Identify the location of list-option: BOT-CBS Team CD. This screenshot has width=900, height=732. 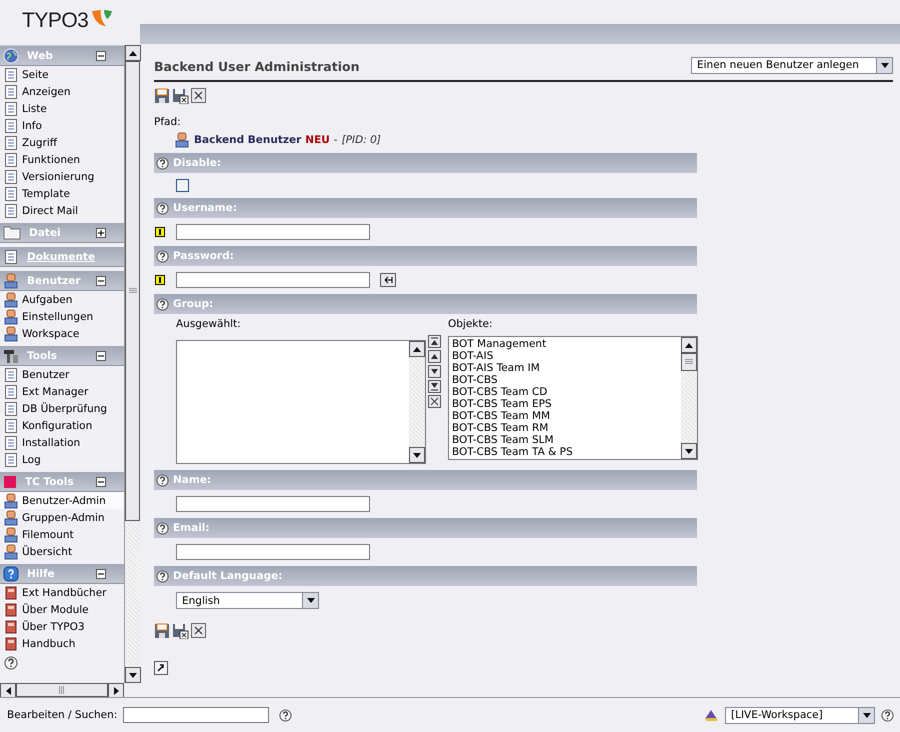
(565, 392).